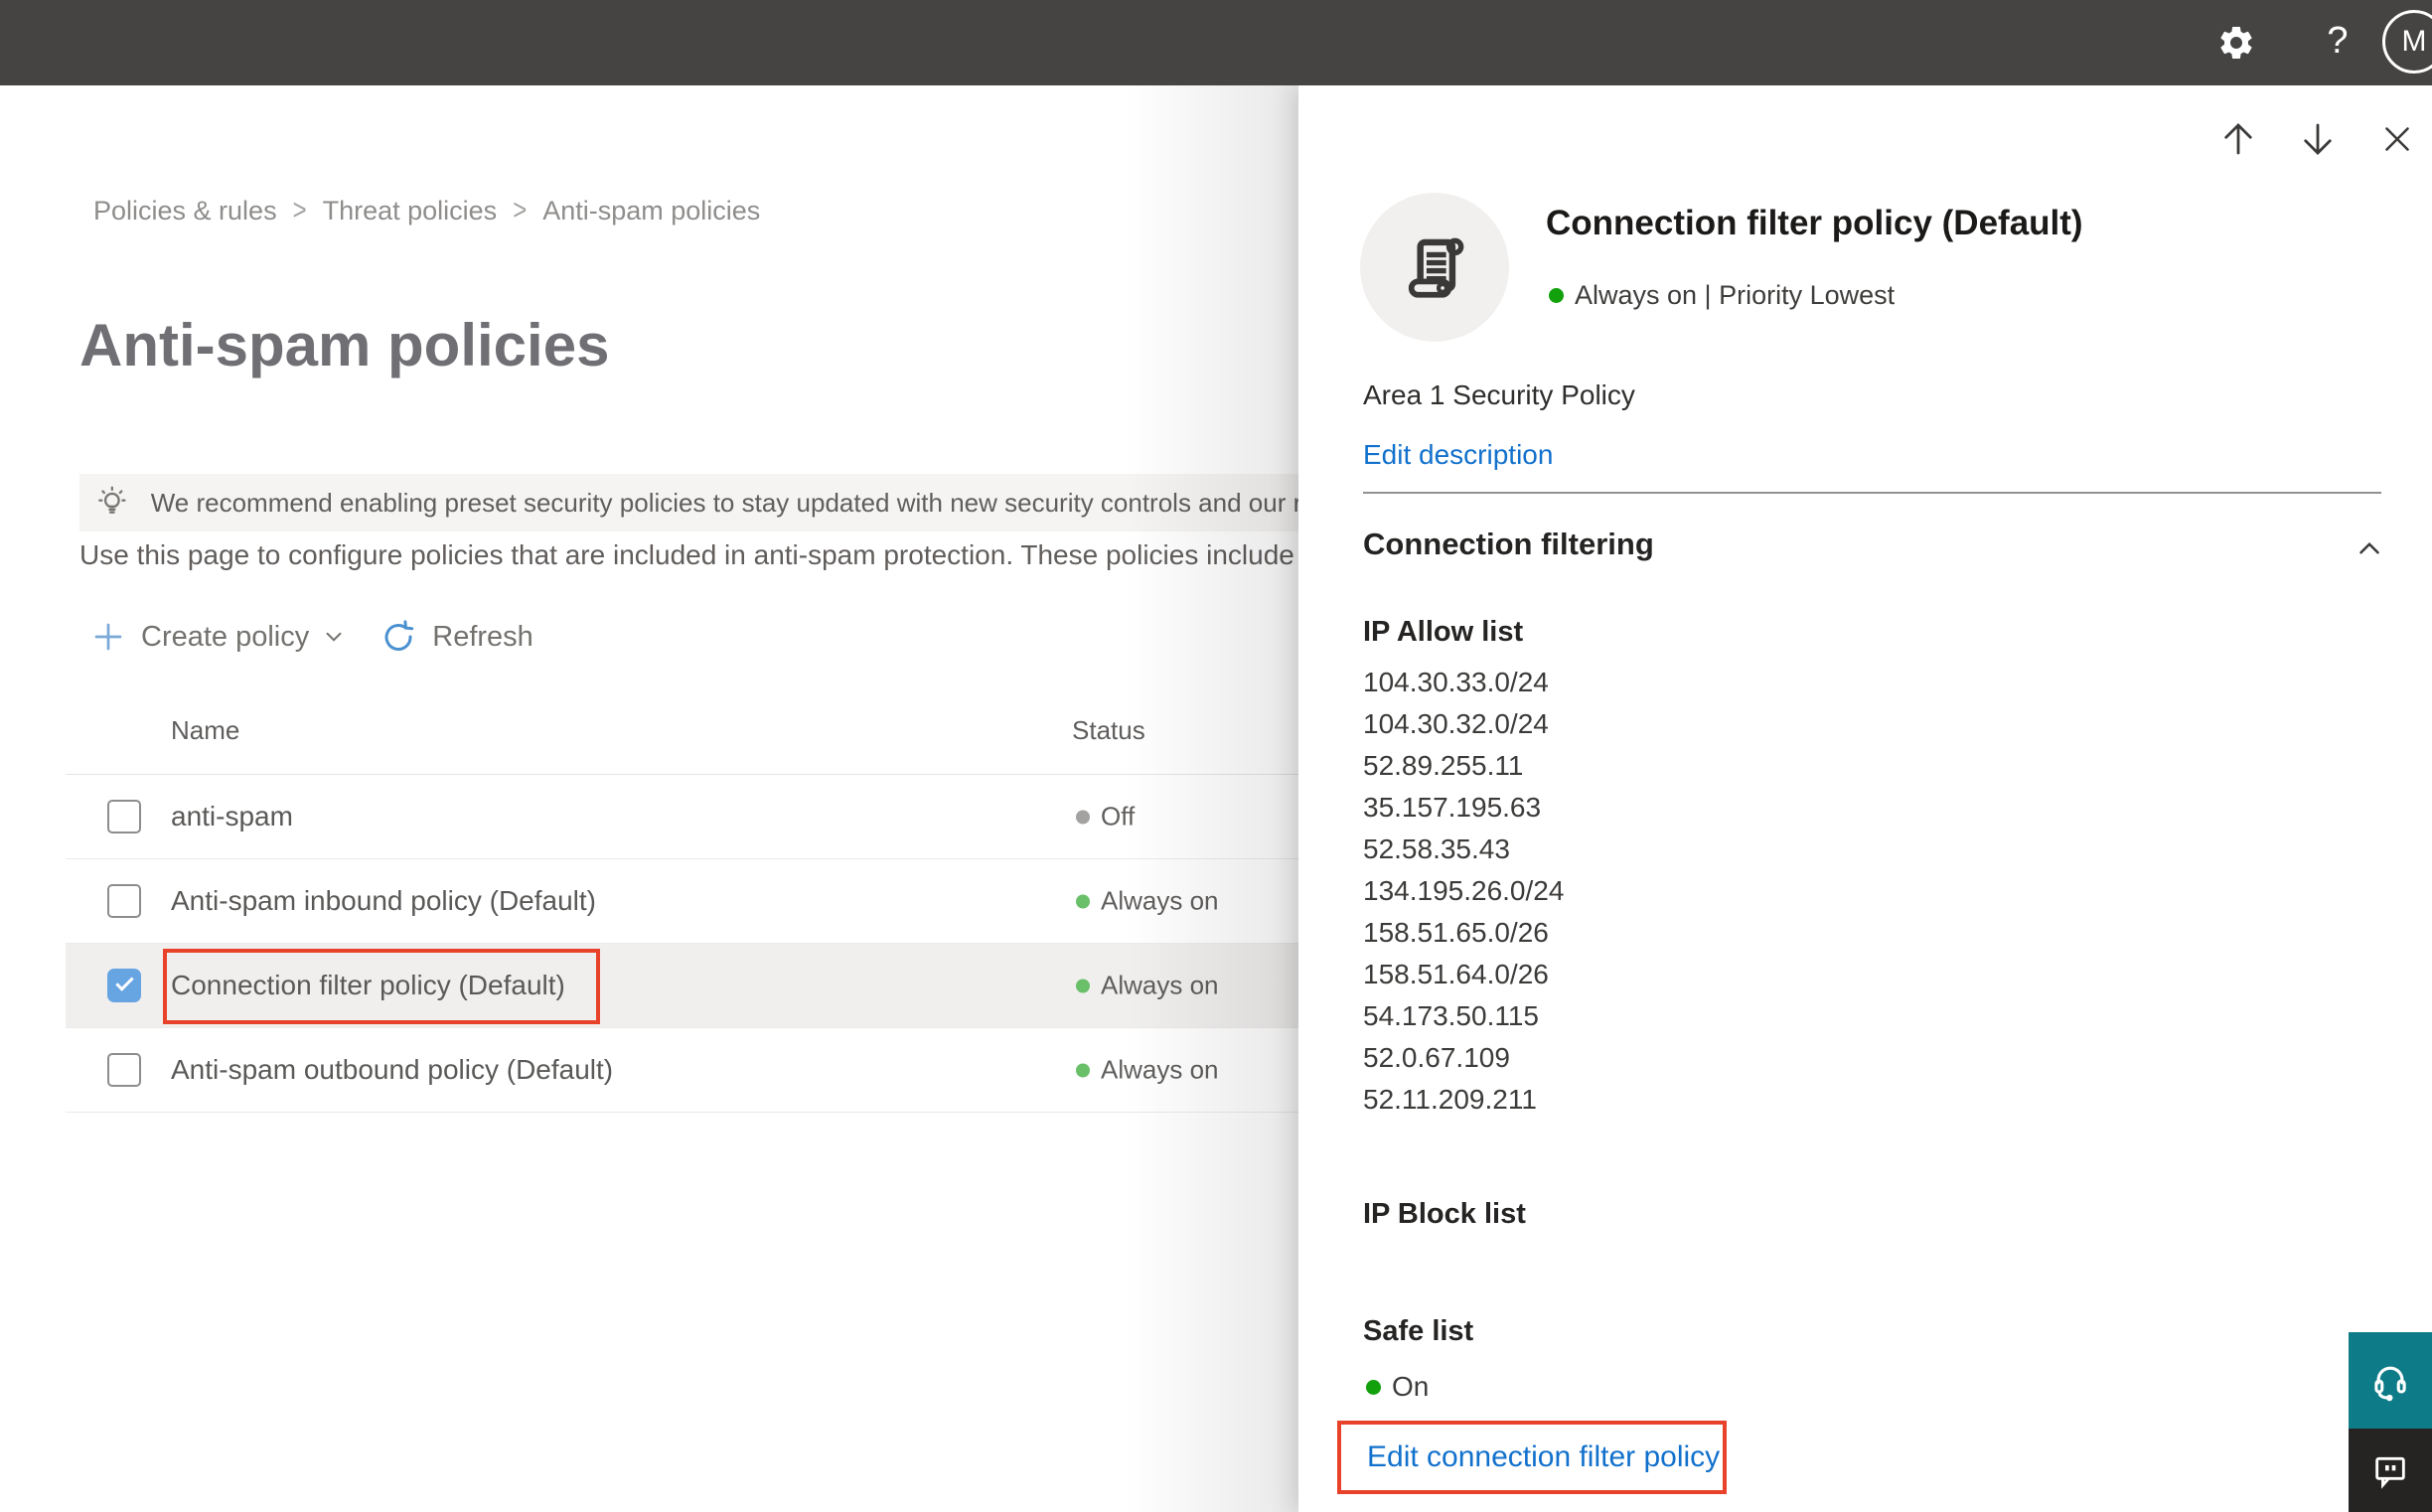 The image size is (2432, 1512). I want to click on refresh-label: Refresh, so click(482, 636).